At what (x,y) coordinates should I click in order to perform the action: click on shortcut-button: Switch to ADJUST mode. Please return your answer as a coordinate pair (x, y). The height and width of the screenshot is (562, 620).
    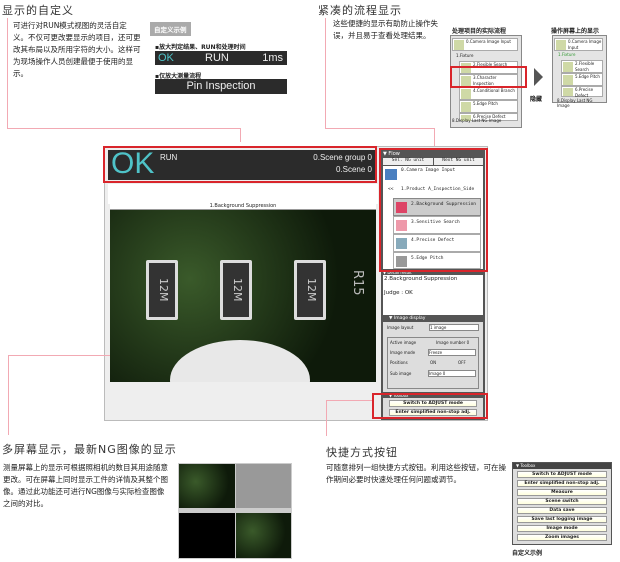
    Looking at the image, I should click on (562, 474).